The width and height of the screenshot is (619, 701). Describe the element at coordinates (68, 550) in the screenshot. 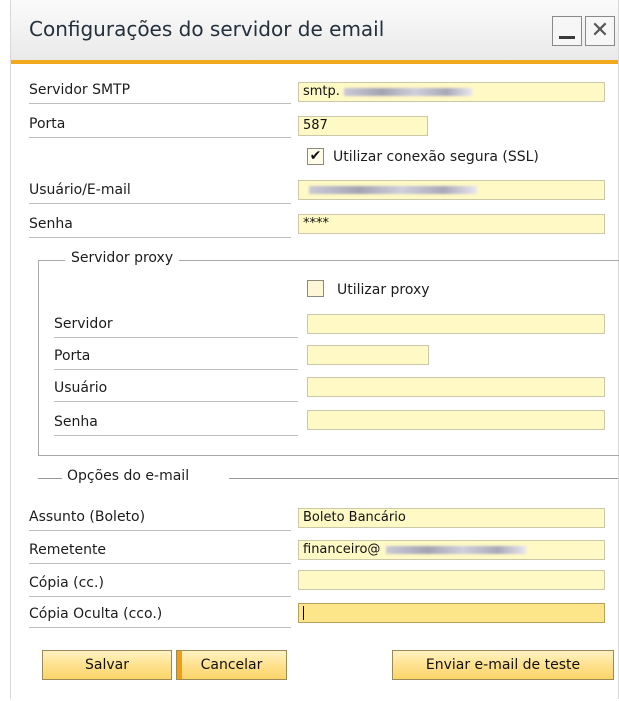

I see `sender-label: Remetente` at that location.